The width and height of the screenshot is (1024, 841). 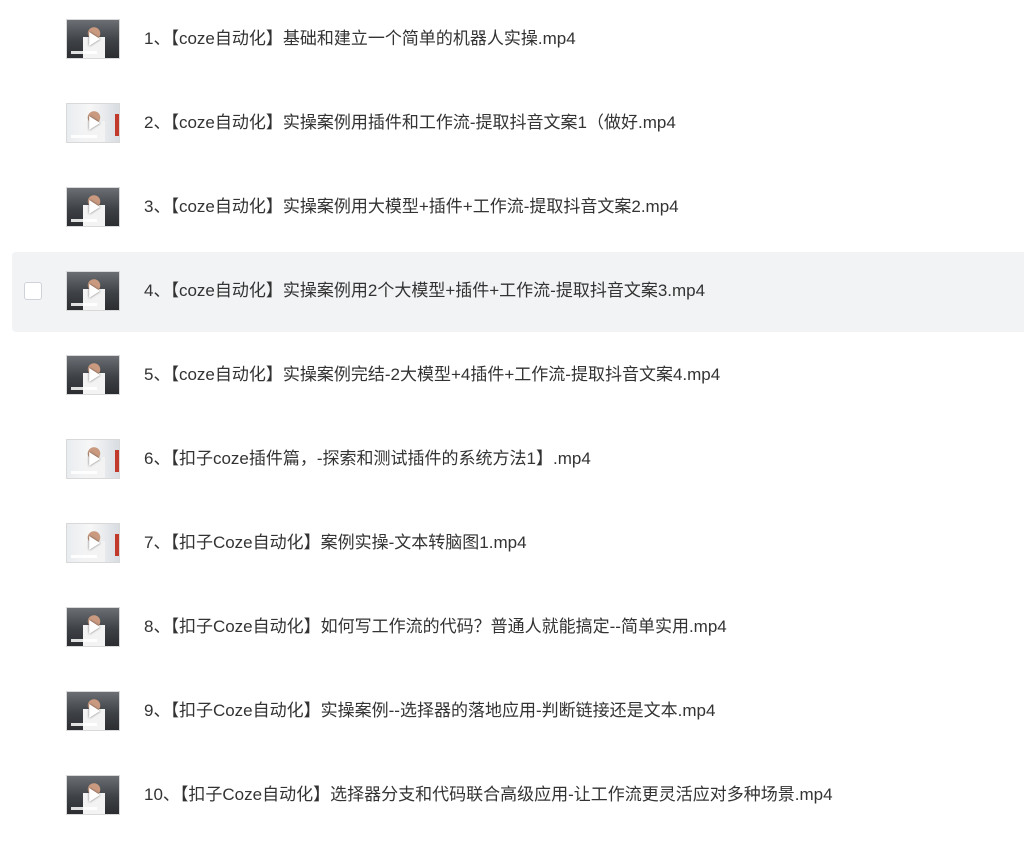 What do you see at coordinates (335, 543) in the screenshot?
I see `file-name: 7、【扣子Coze自动化】案例实操-文本转脑图1.mp4` at bounding box center [335, 543].